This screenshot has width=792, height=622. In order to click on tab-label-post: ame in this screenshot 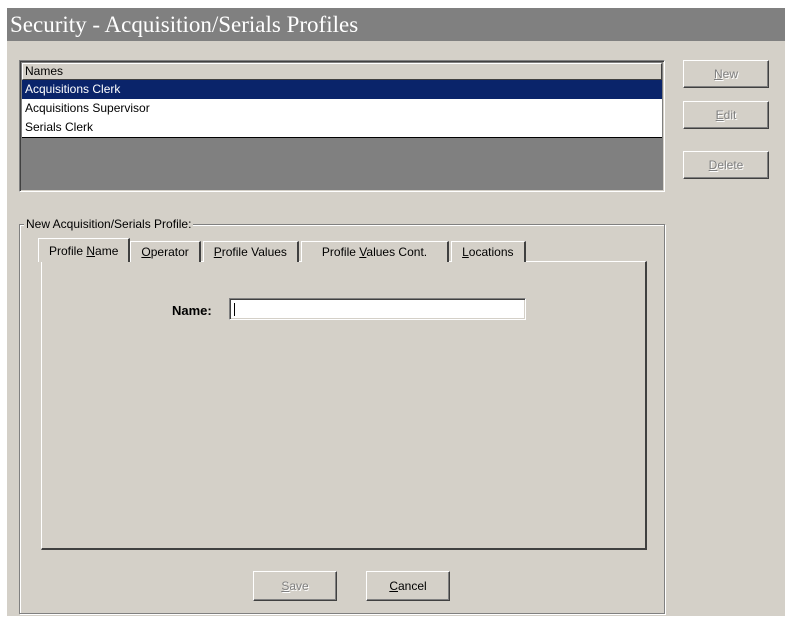, I will do `click(107, 251)`.